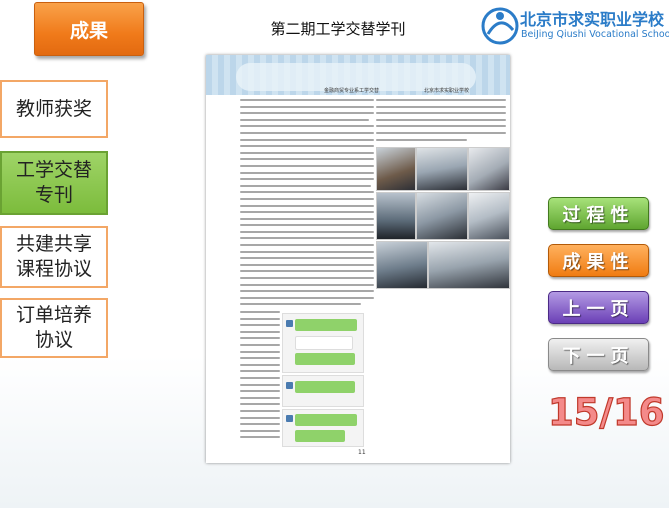 The image size is (669, 508). I want to click on sidebar-item-label: 工学交替 专刊, so click(53, 182).